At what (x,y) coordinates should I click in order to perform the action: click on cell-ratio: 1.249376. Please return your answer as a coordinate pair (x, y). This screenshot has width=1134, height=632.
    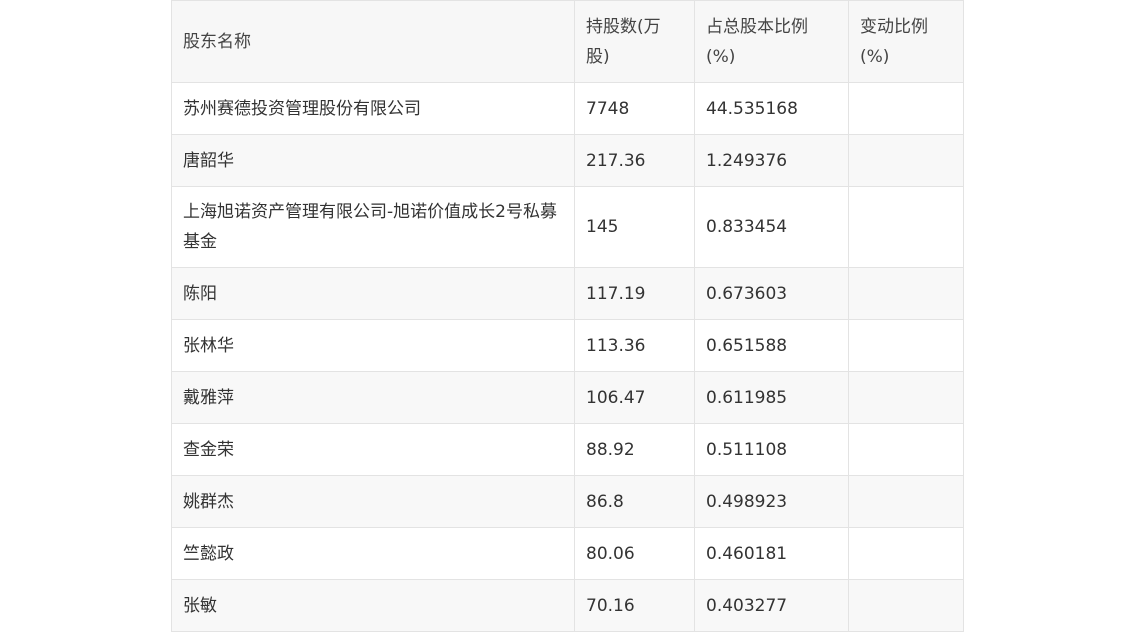
    Looking at the image, I should click on (771, 160).